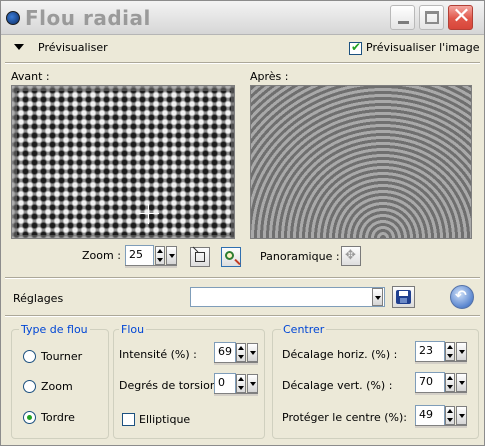  I want to click on zoom-tool-button, so click(231, 257).